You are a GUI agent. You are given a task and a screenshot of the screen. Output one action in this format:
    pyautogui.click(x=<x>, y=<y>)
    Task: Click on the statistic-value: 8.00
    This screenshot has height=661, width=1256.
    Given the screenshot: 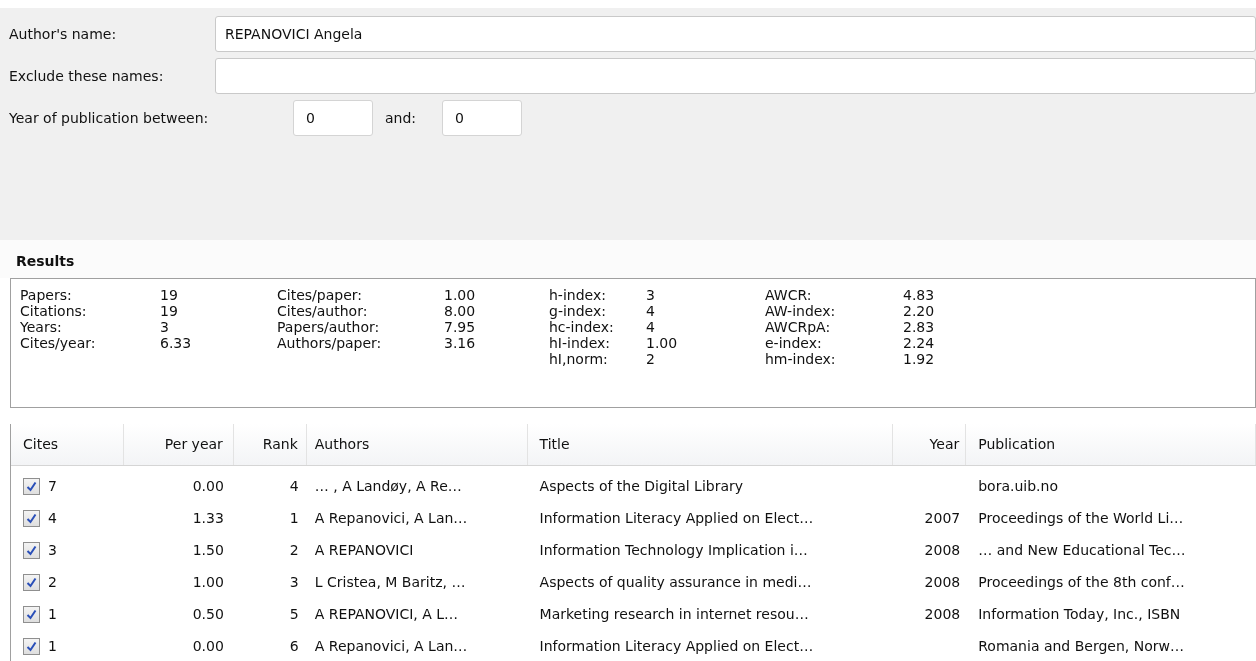 What is the action you would take?
    pyautogui.click(x=460, y=311)
    